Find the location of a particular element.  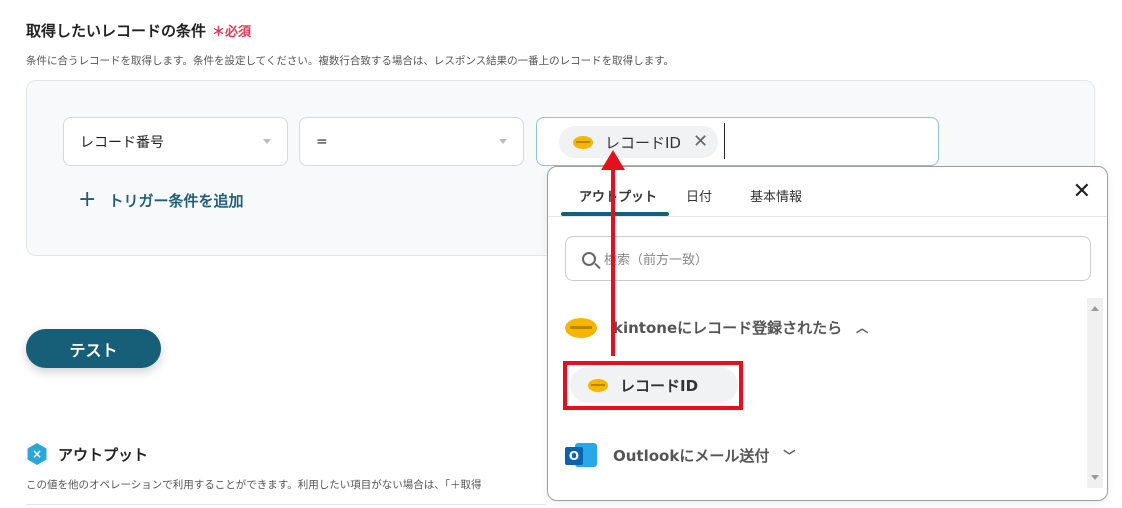

annotation-arrow is located at coordinates (613, 261).